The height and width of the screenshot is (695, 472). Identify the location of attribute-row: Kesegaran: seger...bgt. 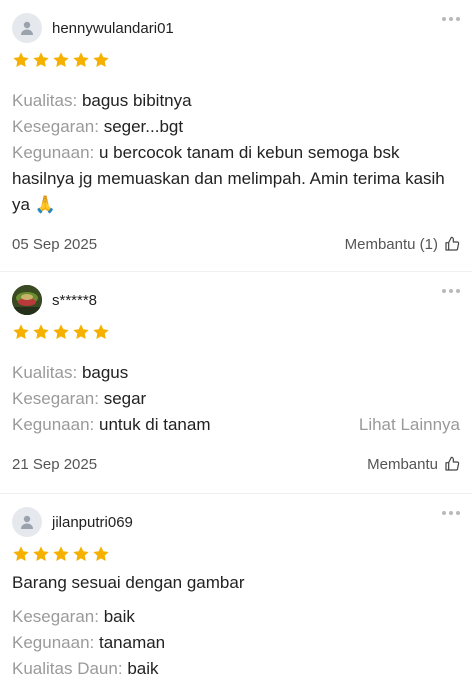
(236, 127).